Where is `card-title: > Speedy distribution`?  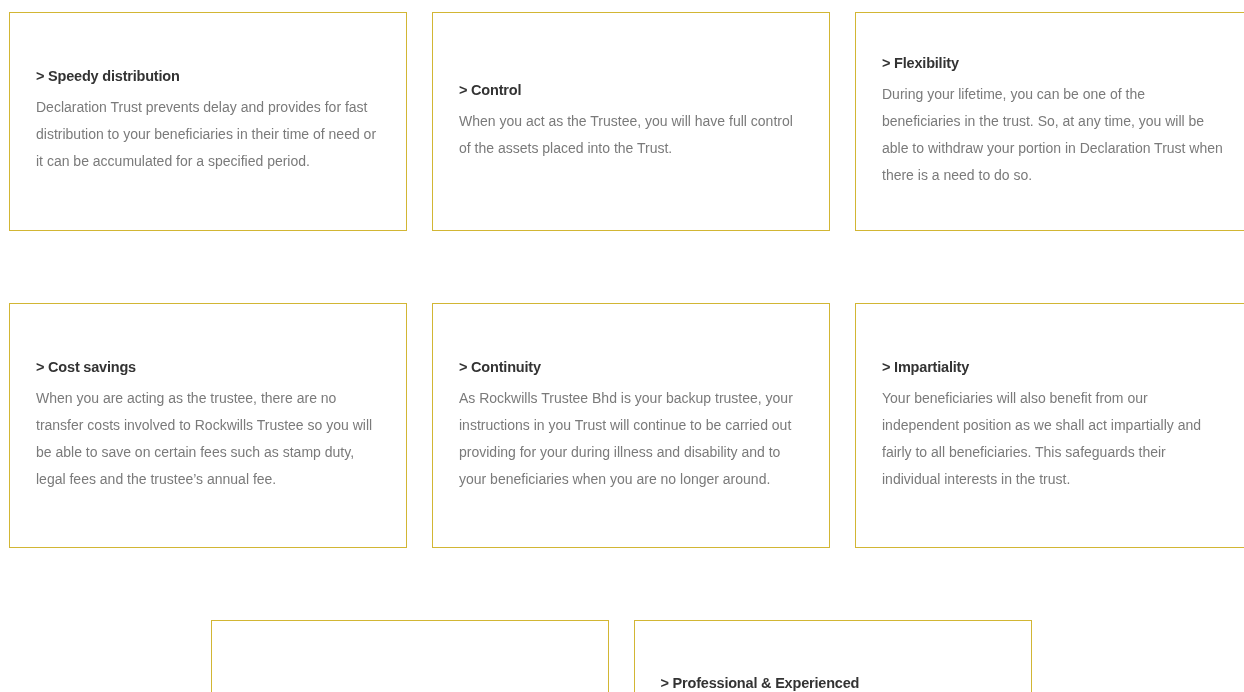 card-title: > Speedy distribution is located at coordinates (108, 76).